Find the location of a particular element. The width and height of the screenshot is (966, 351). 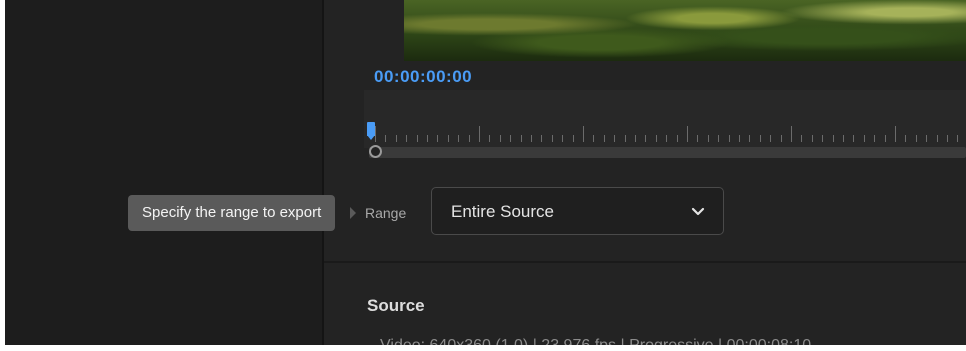

playhead-tip is located at coordinates (371, 137).